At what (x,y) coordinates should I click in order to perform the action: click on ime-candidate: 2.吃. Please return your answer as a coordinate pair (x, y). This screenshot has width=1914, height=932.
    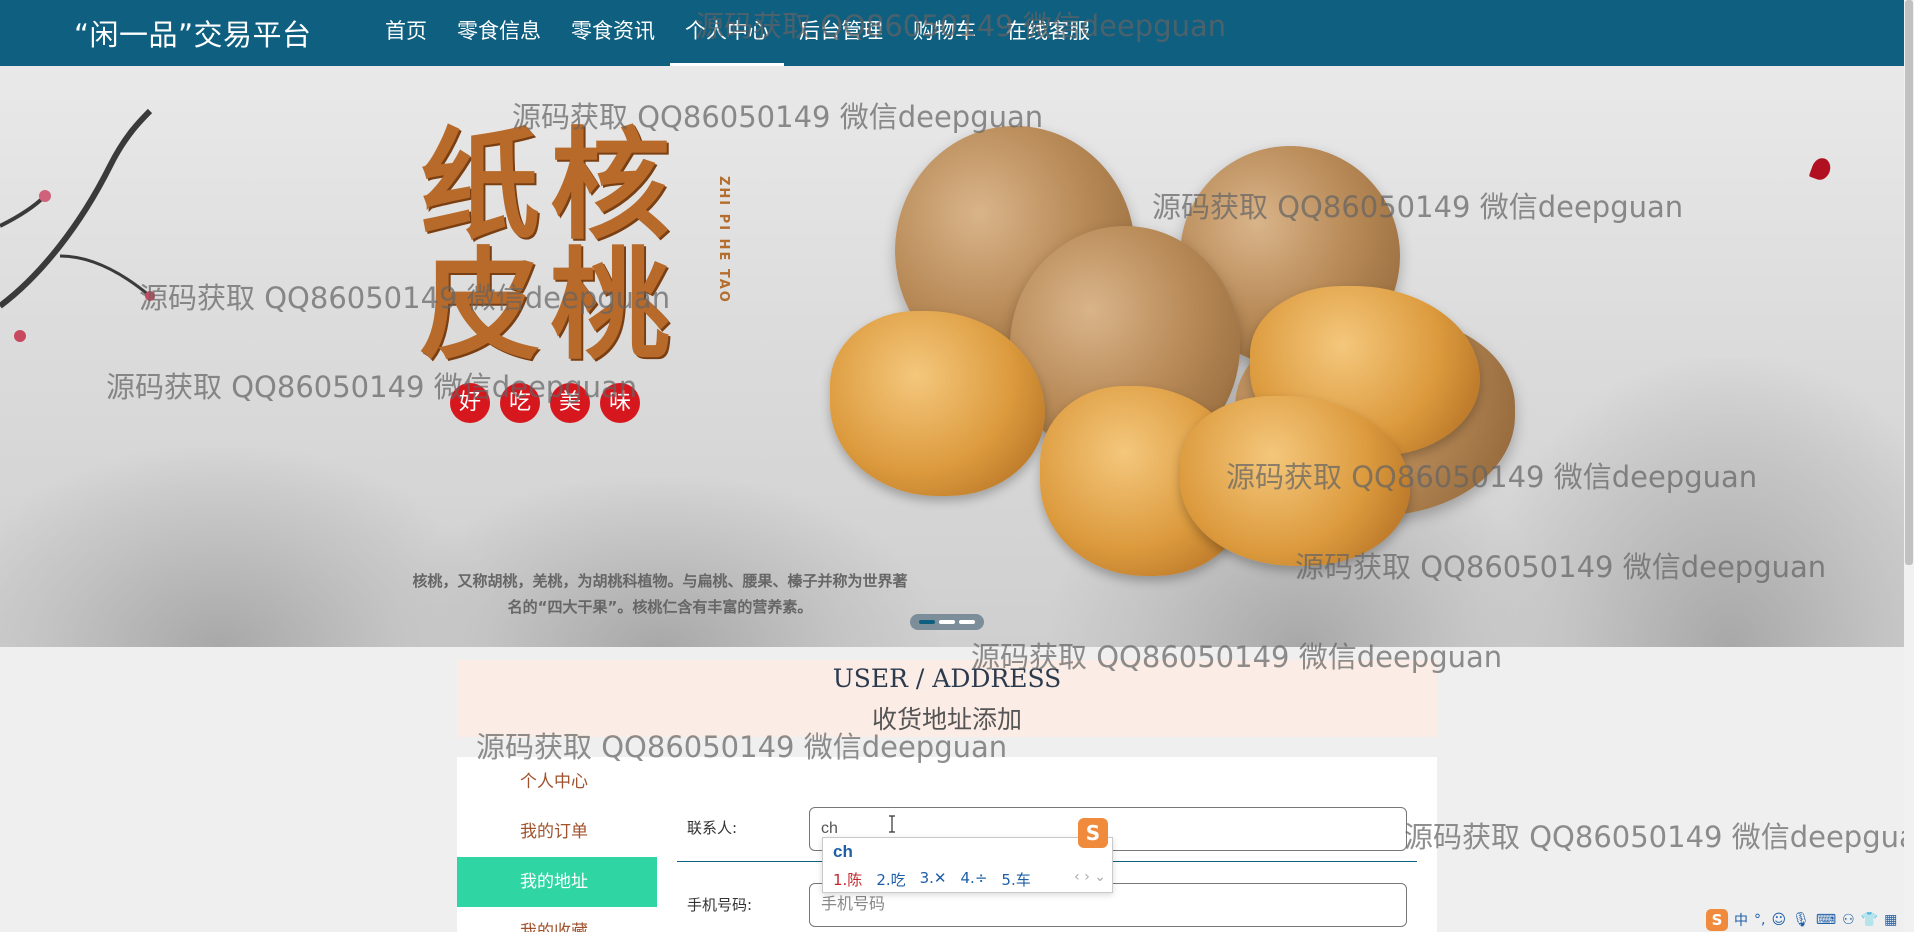
    Looking at the image, I should click on (890, 879).